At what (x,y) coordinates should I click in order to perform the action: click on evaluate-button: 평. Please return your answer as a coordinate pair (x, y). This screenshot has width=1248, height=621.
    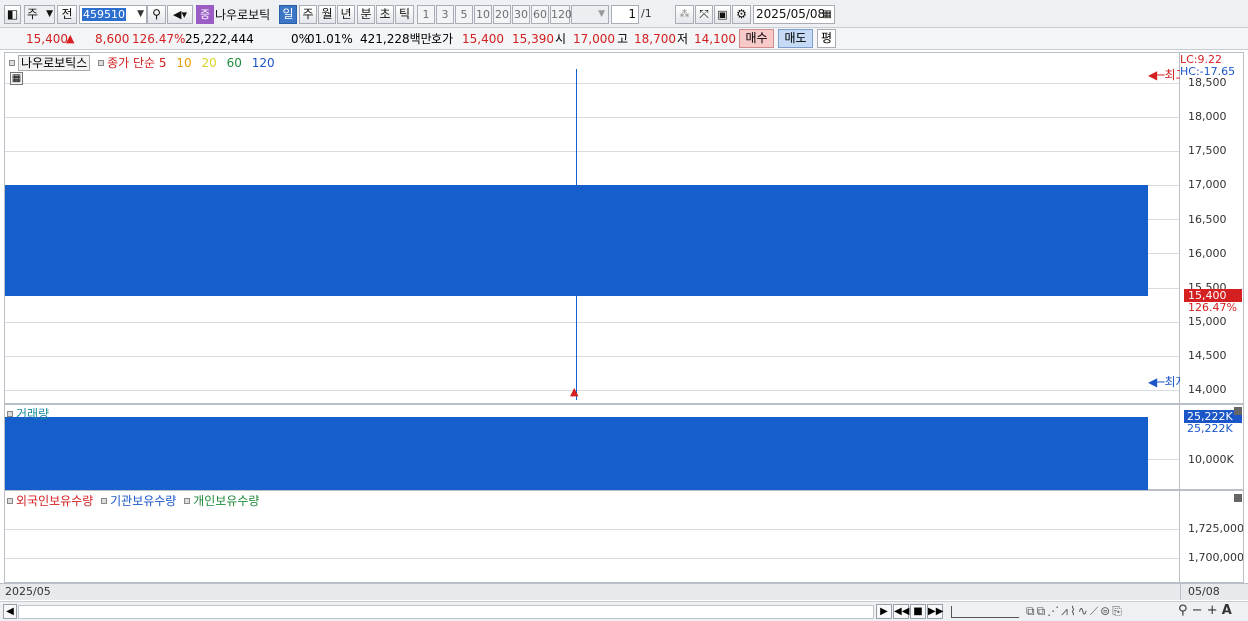
    Looking at the image, I should click on (826, 38).